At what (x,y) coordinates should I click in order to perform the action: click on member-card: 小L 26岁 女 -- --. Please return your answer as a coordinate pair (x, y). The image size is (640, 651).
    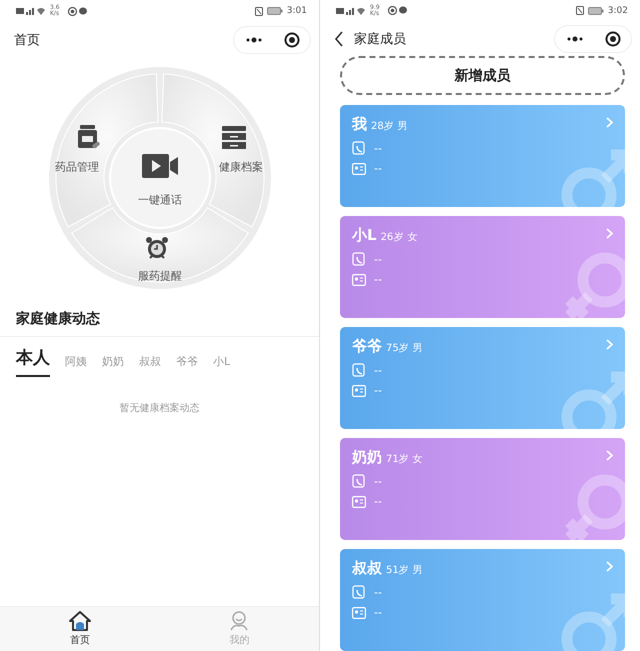
    Looking at the image, I should click on (482, 267).